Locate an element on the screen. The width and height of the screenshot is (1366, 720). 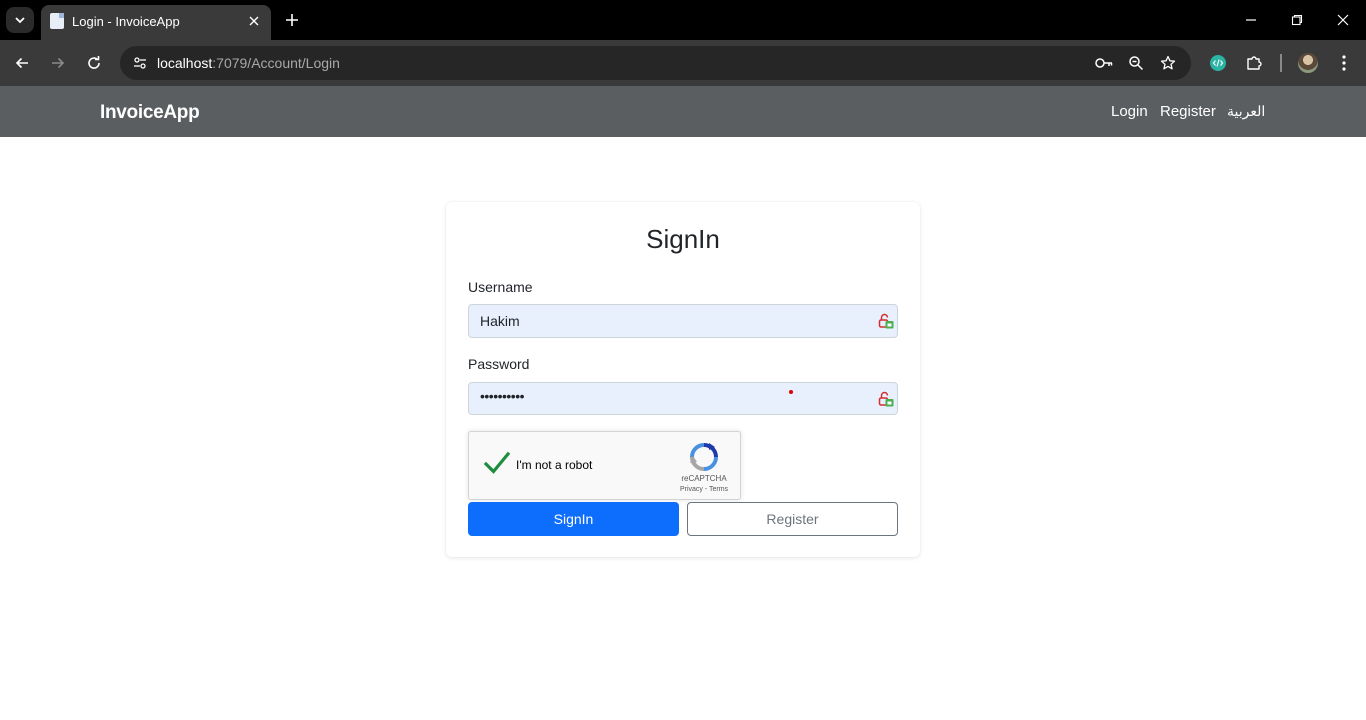
tab-title: Login - InvoiceApp is located at coordinates (126, 21).